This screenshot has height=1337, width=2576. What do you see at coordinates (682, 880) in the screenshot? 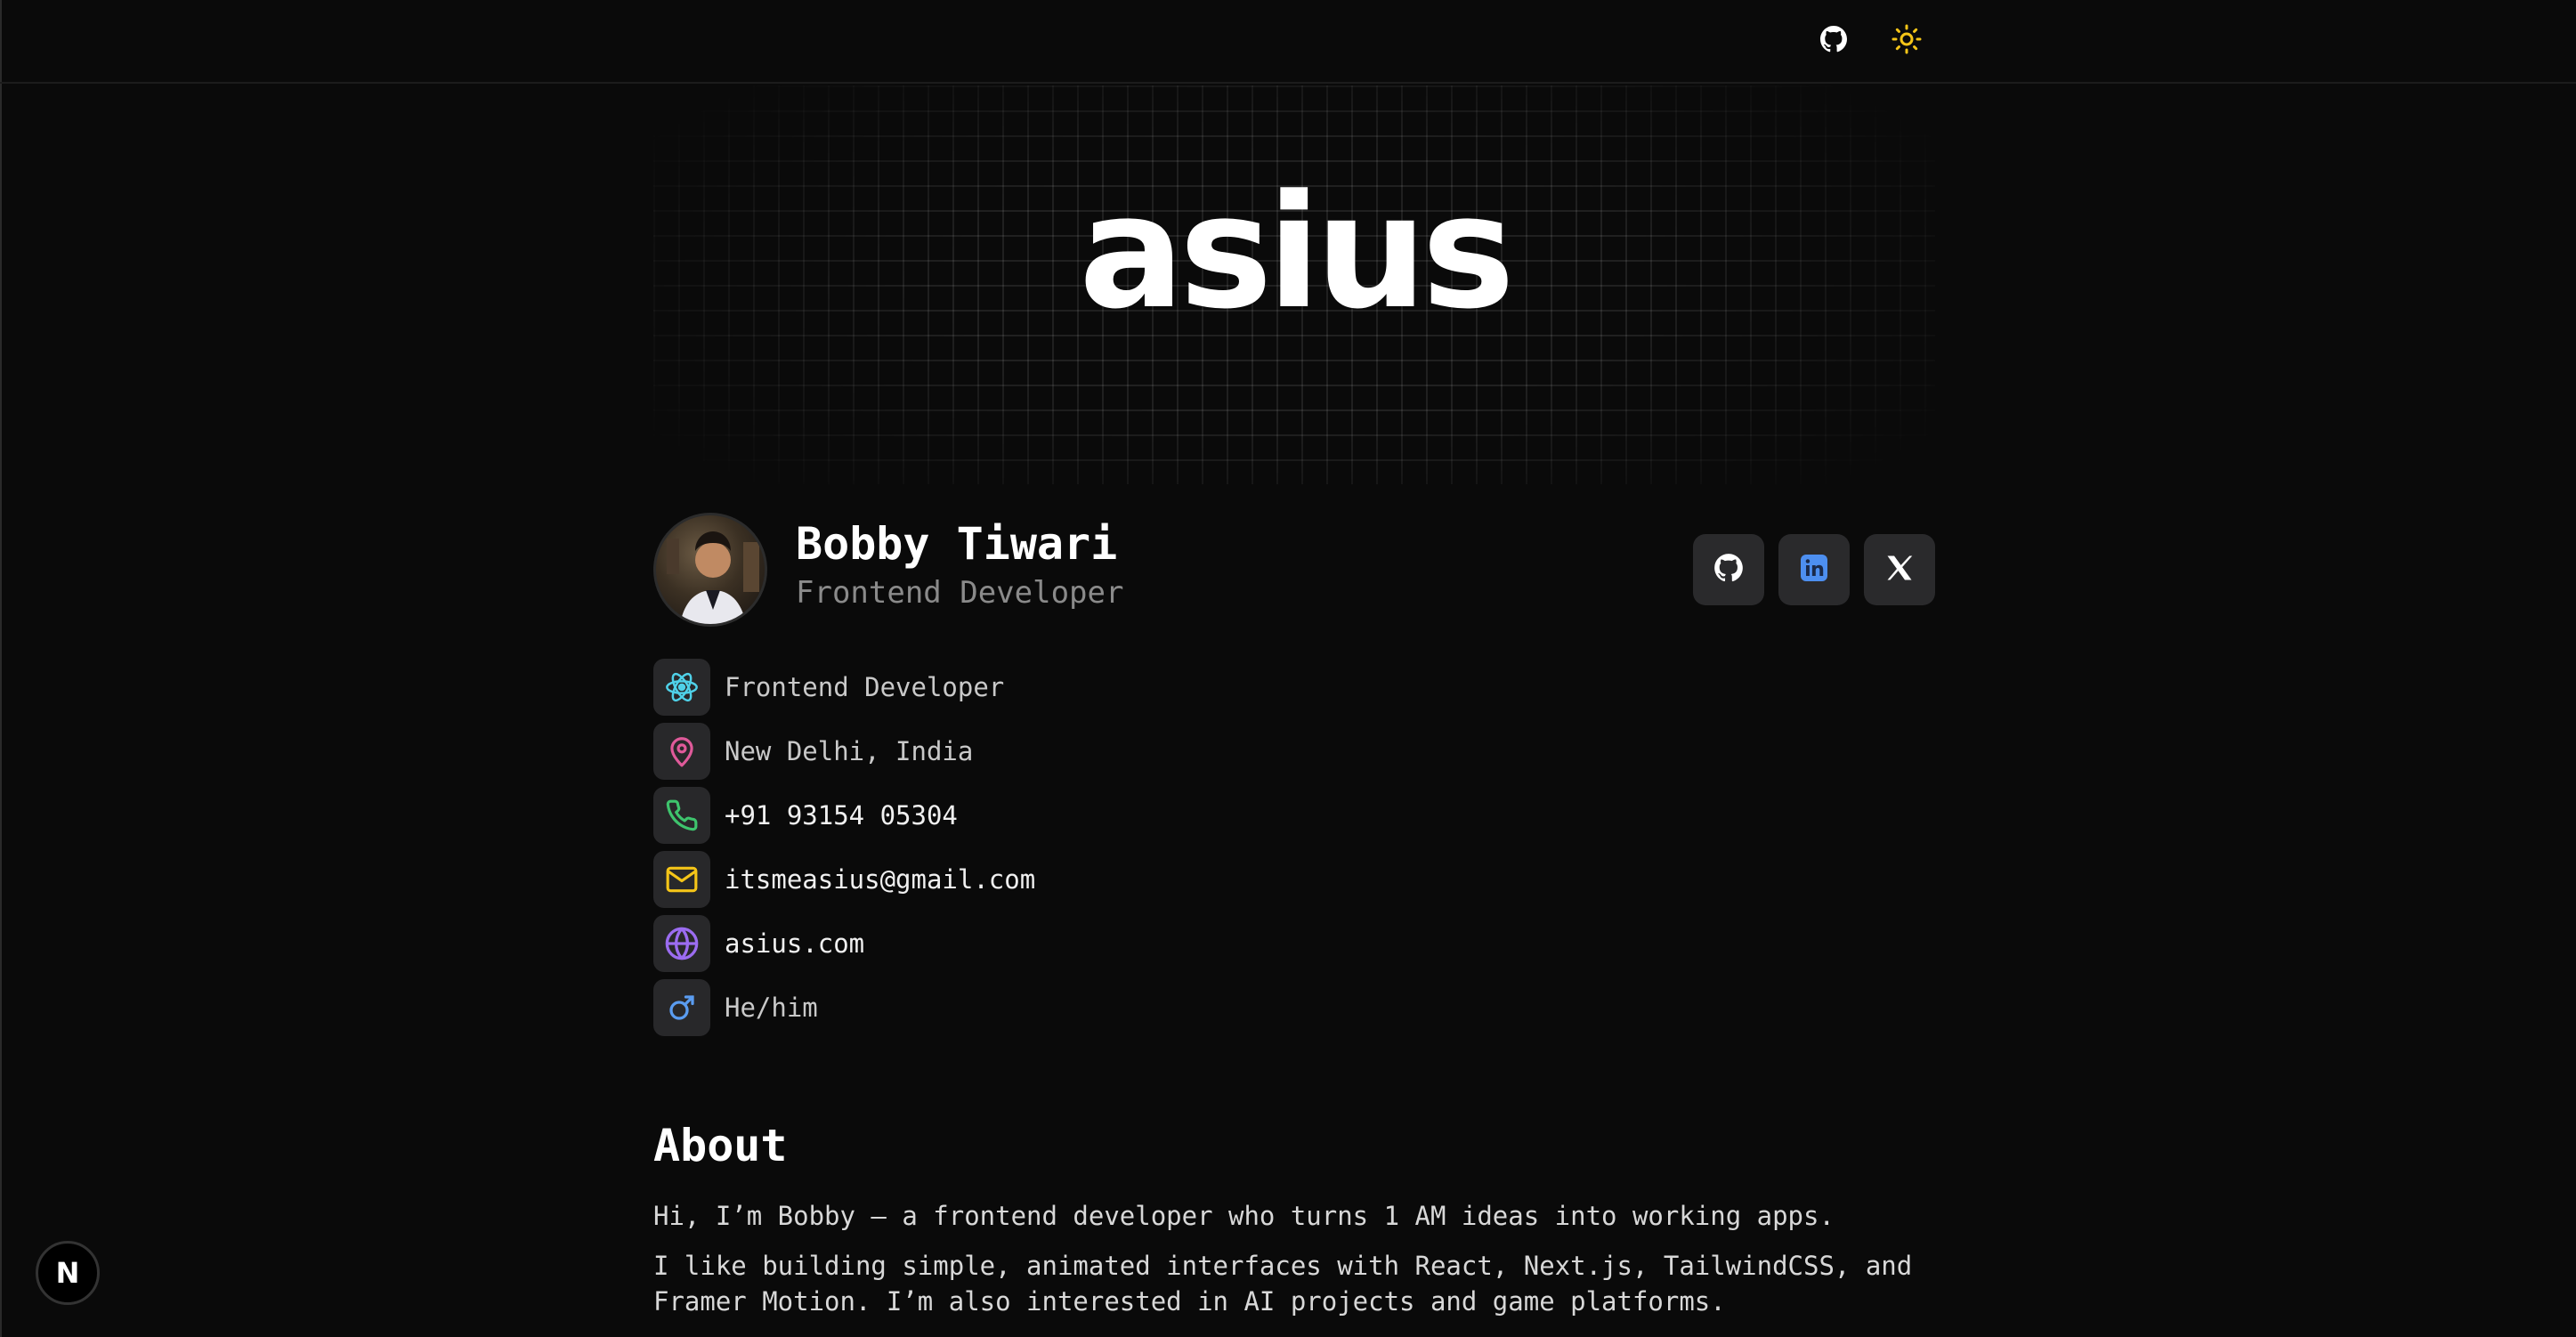
I see `mail-icon` at bounding box center [682, 880].